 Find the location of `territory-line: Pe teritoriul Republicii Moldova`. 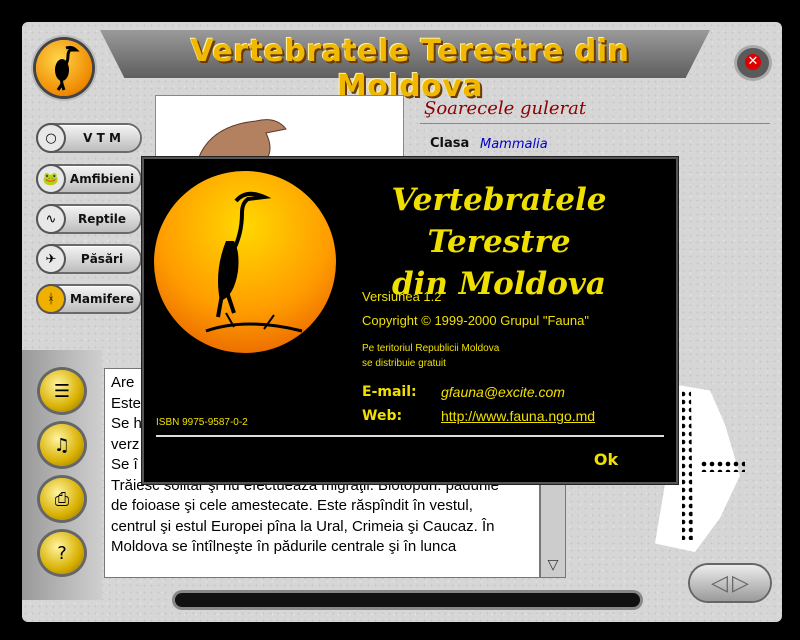

territory-line: Pe teritoriul Republicii Moldova is located at coordinates (431, 348).